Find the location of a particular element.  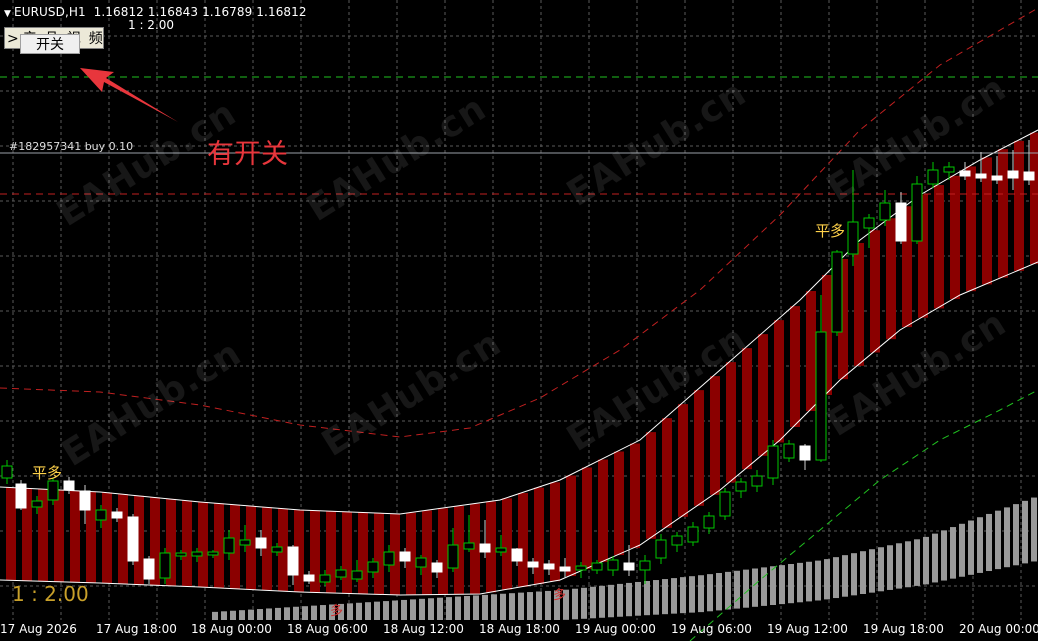

annotation-text: 有开关 is located at coordinates (247, 154).